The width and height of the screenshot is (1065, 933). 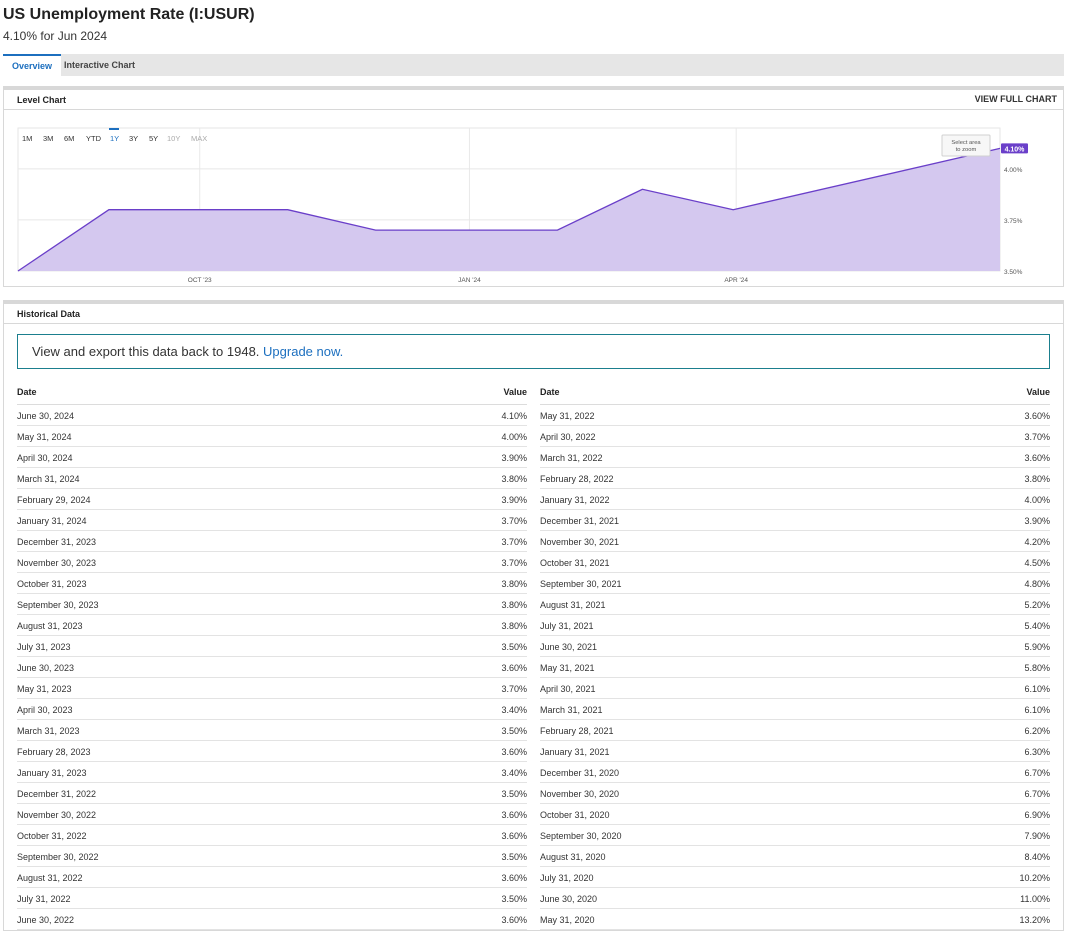 I want to click on row-date: April 30, 2024, so click(x=45, y=458).